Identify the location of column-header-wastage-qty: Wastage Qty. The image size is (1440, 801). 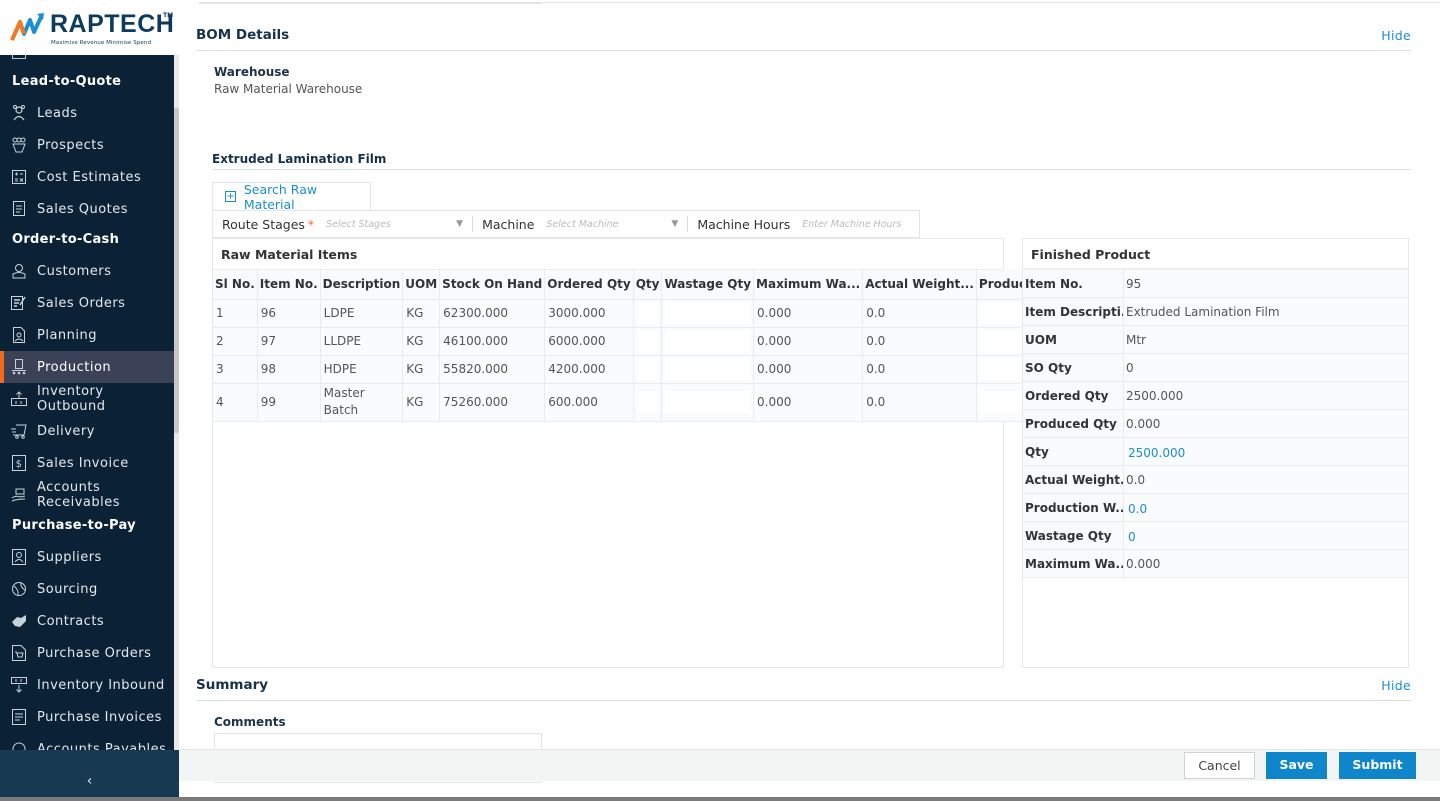
(708, 285).